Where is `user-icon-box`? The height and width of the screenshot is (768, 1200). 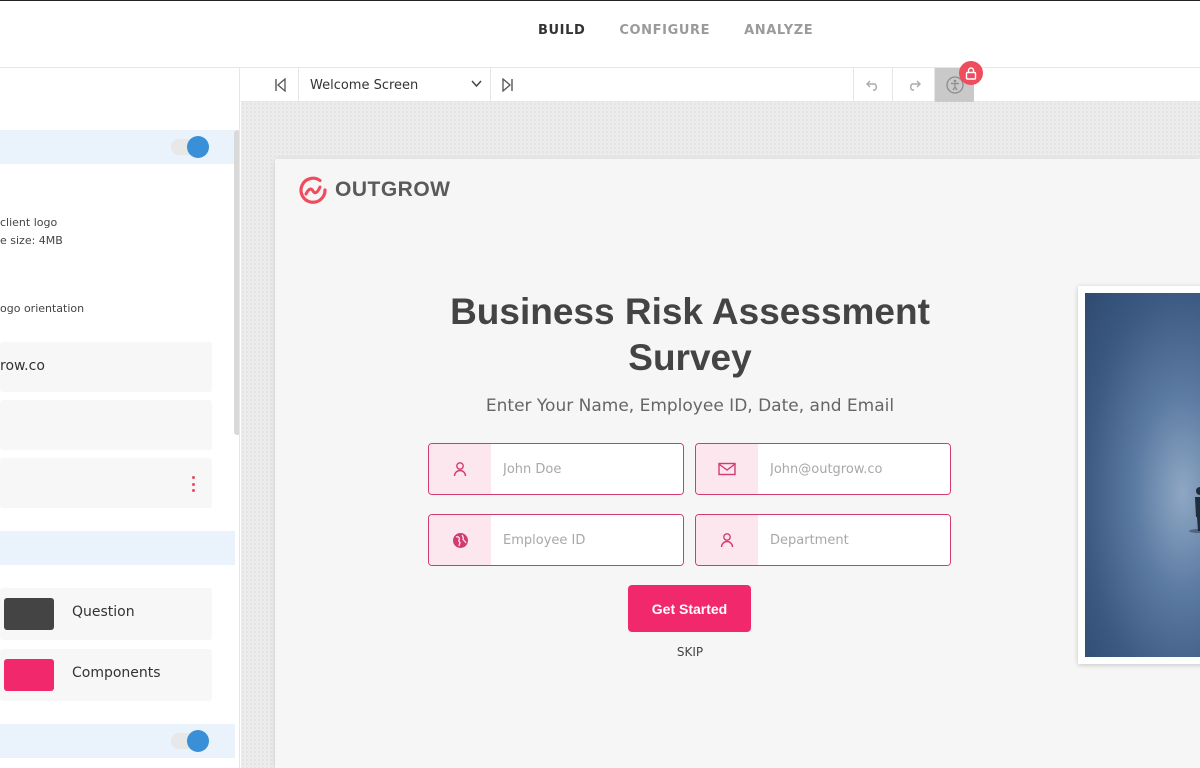 user-icon-box is located at coordinates (460, 469).